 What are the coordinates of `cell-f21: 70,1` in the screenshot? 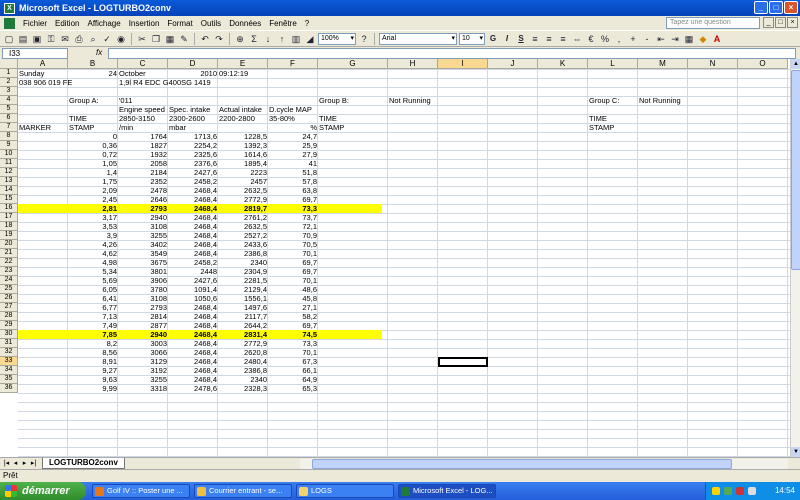 It's located at (293, 253).